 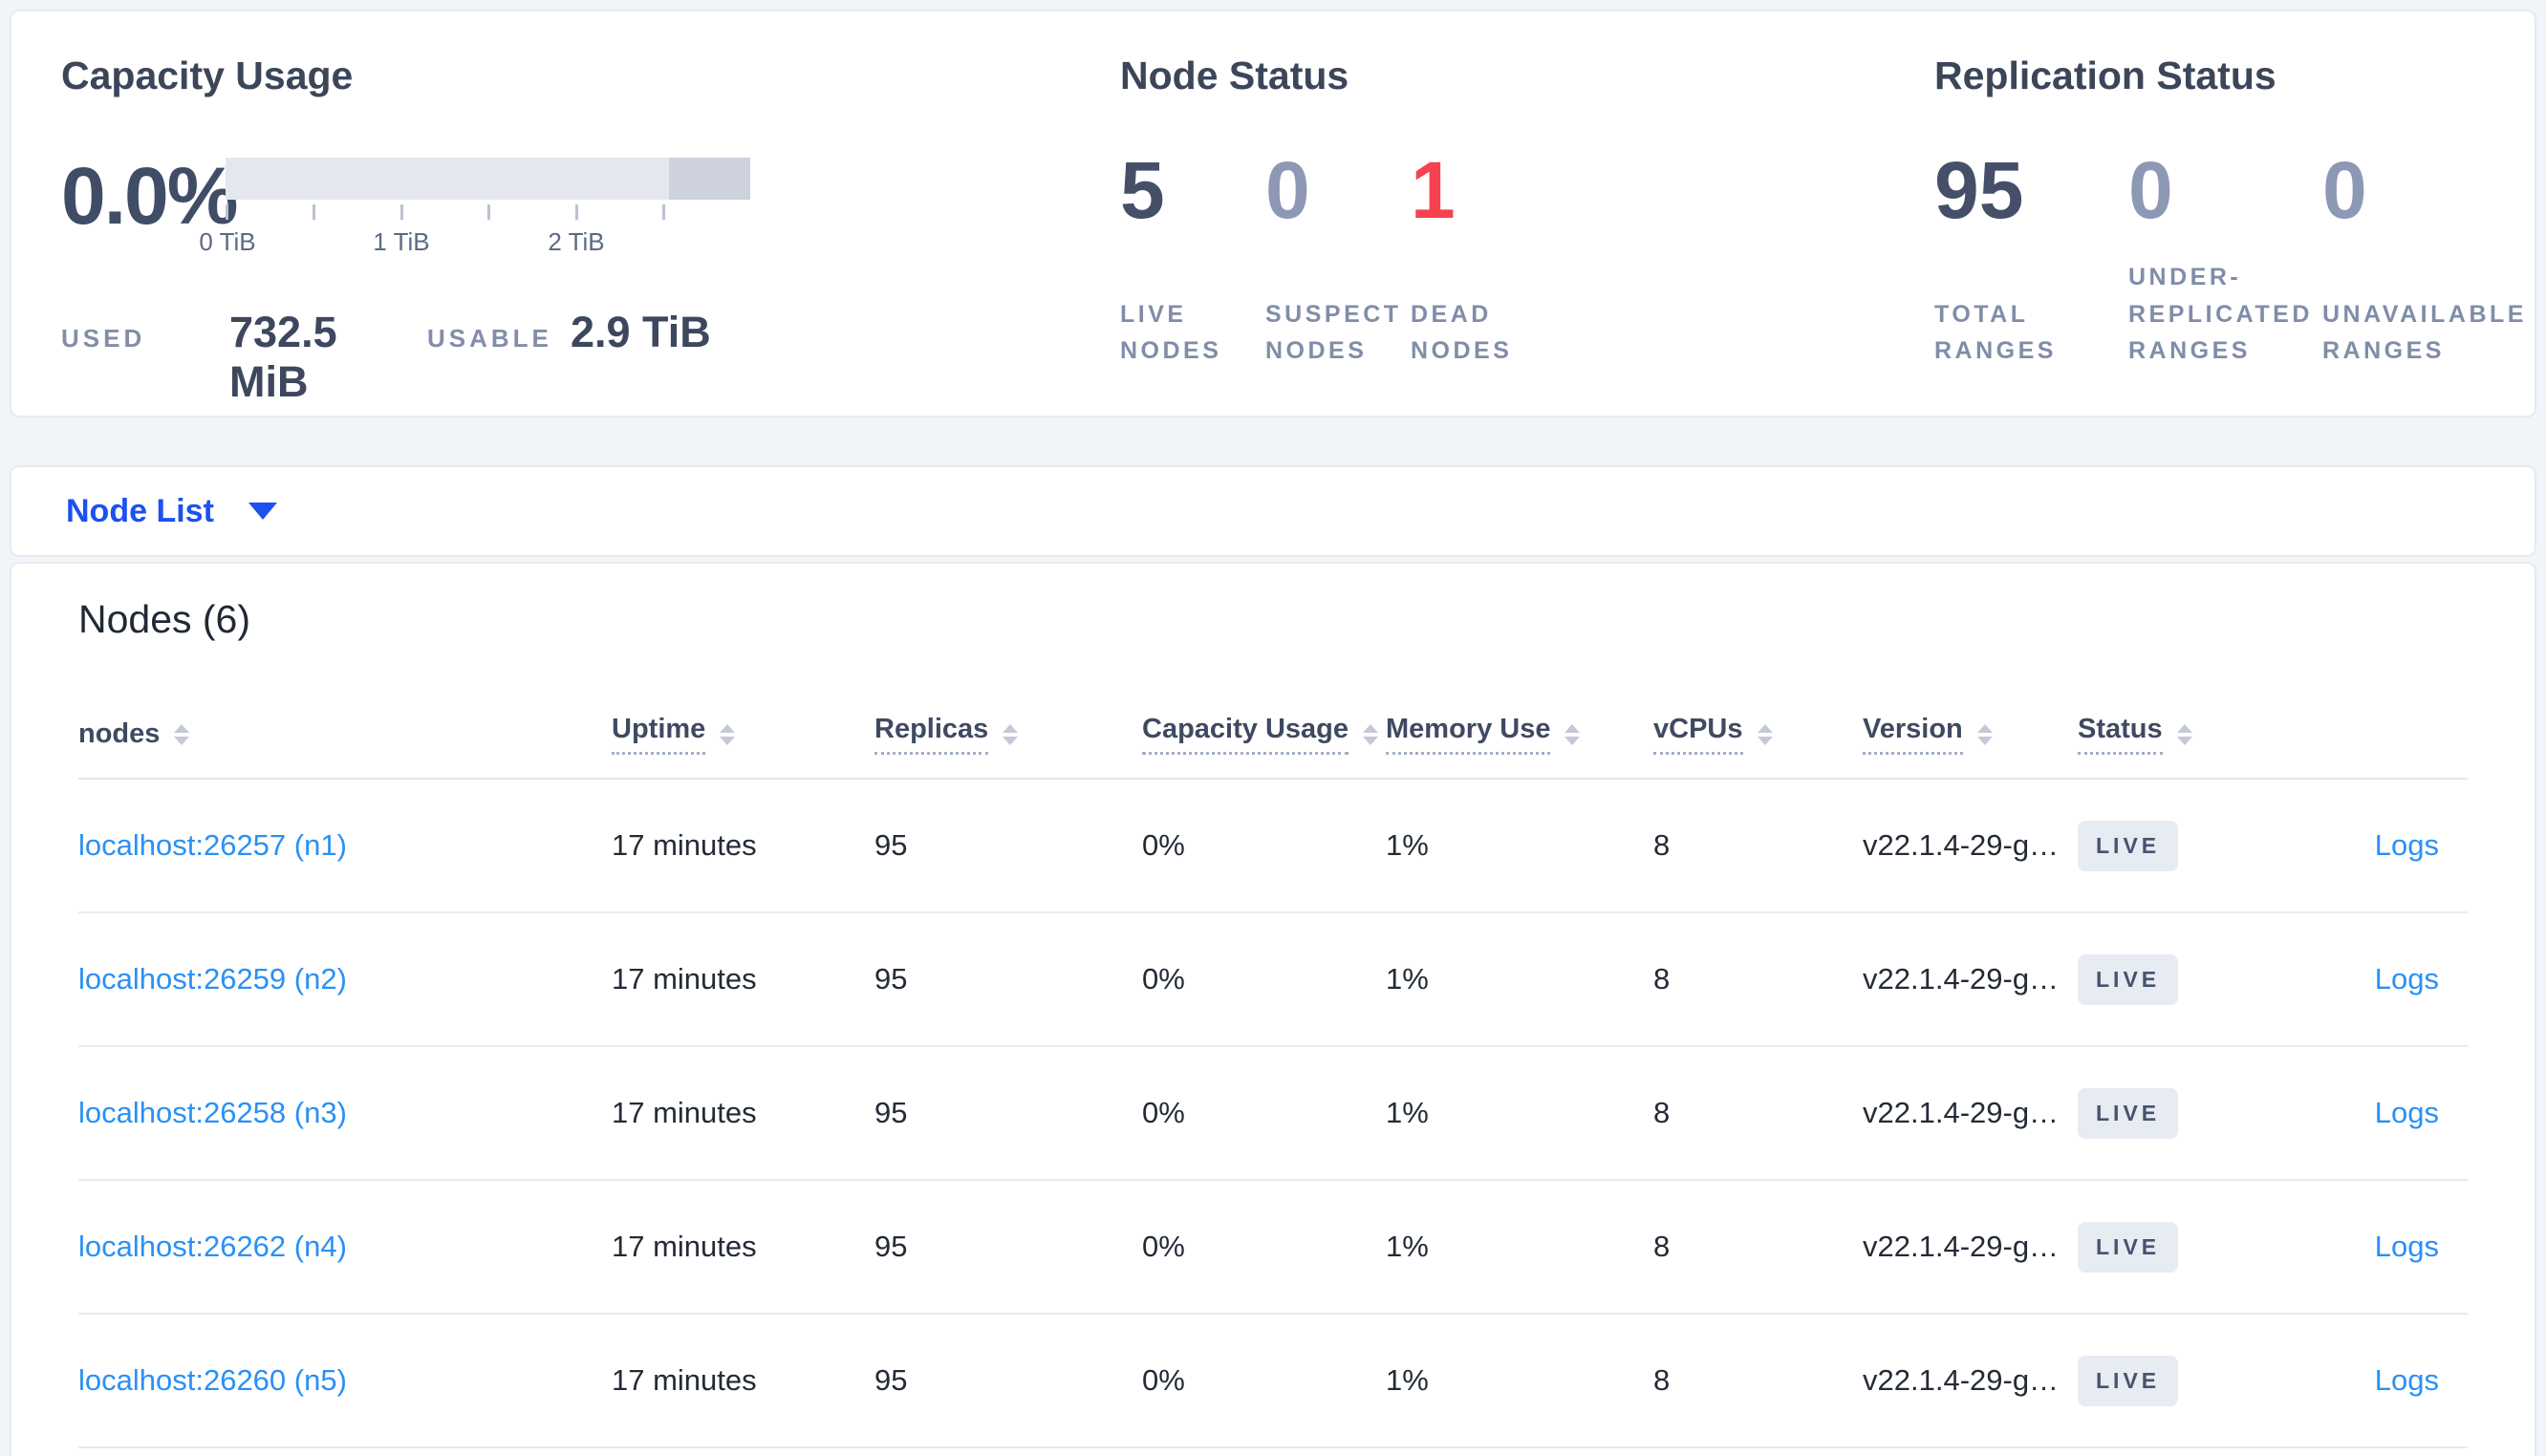 What do you see at coordinates (1273, 511) in the screenshot?
I see `view-selector-bar: Node List` at bounding box center [1273, 511].